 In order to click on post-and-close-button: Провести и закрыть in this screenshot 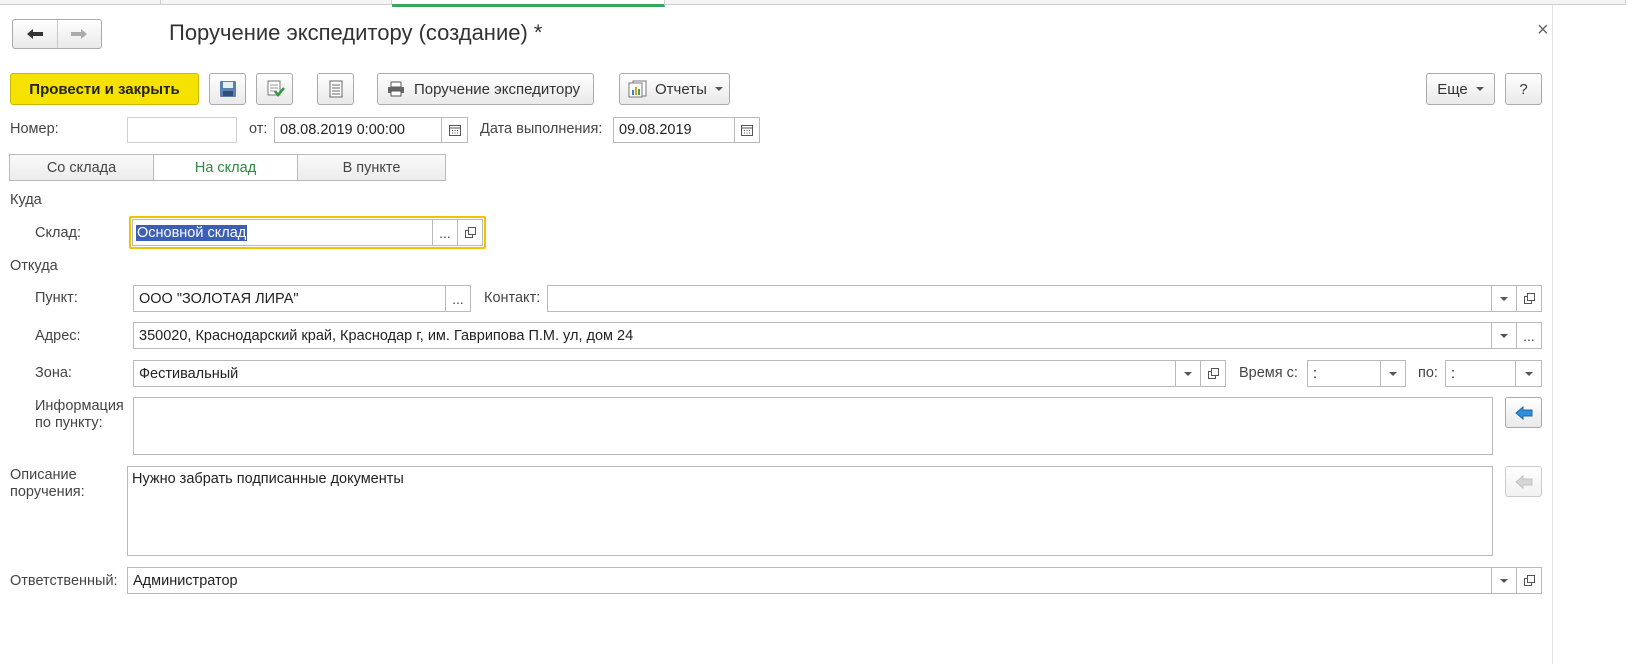, I will do `click(104, 89)`.